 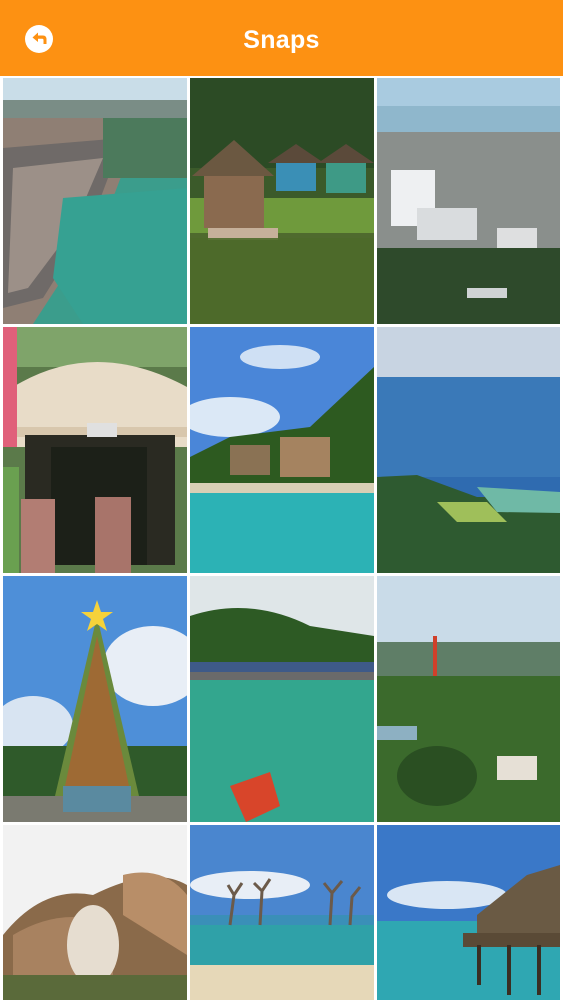 What do you see at coordinates (282, 450) in the screenshot?
I see `photo-beach-resort-palms` at bounding box center [282, 450].